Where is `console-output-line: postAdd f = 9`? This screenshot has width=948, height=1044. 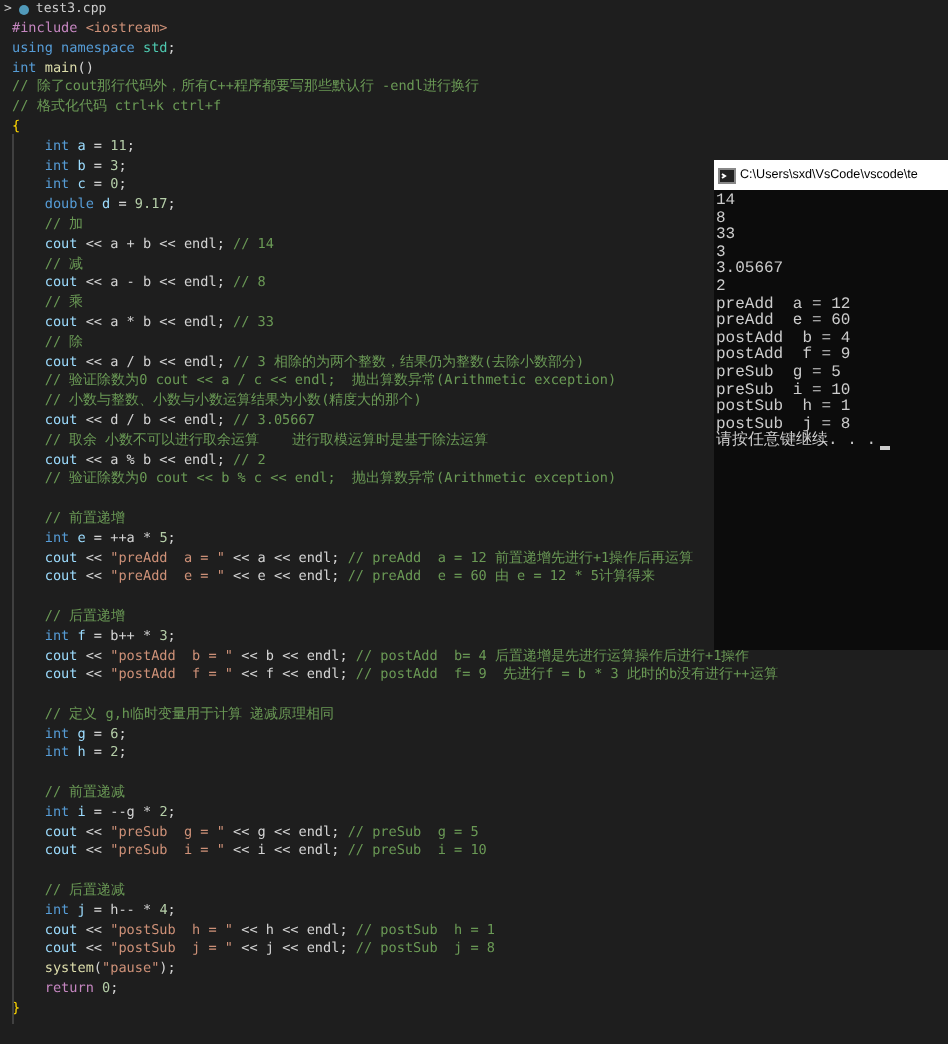
console-output-line: postAdd f = 9 is located at coordinates (783, 356).